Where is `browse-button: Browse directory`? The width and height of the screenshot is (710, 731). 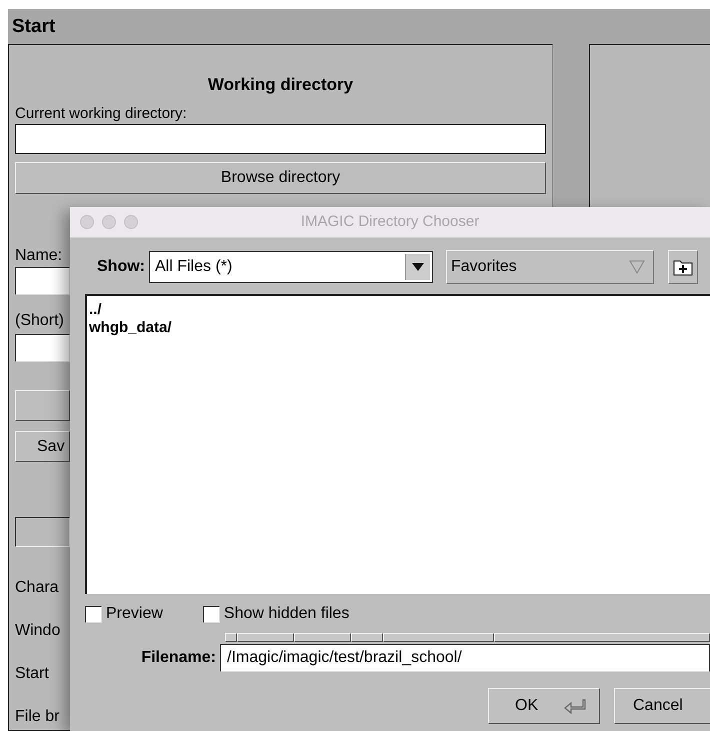 browse-button: Browse directory is located at coordinates (280, 178).